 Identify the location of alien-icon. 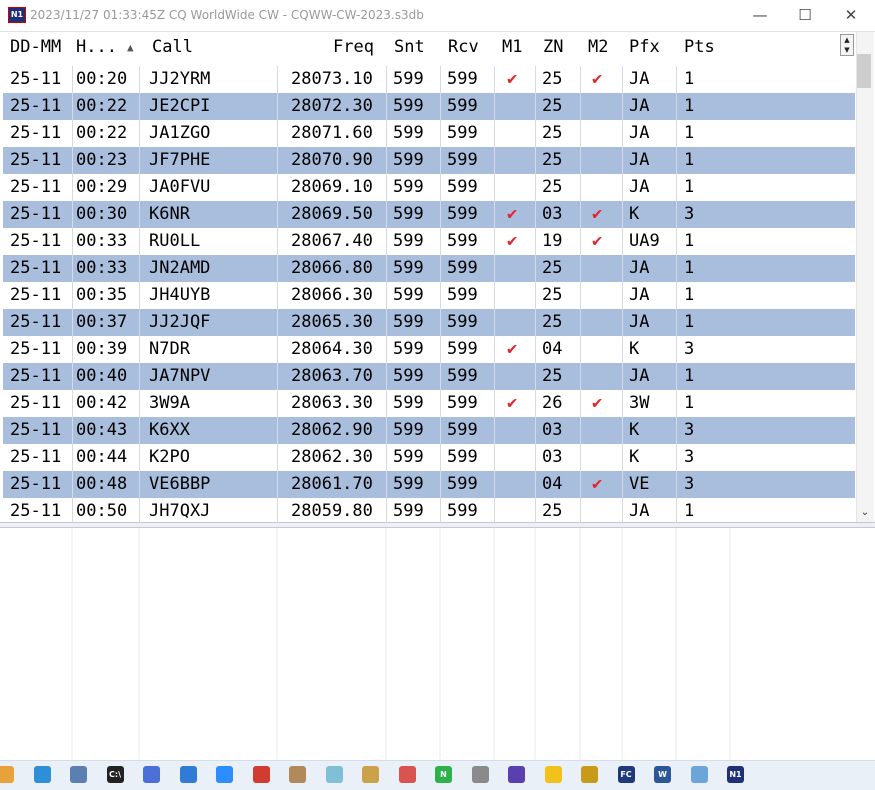
(480, 774).